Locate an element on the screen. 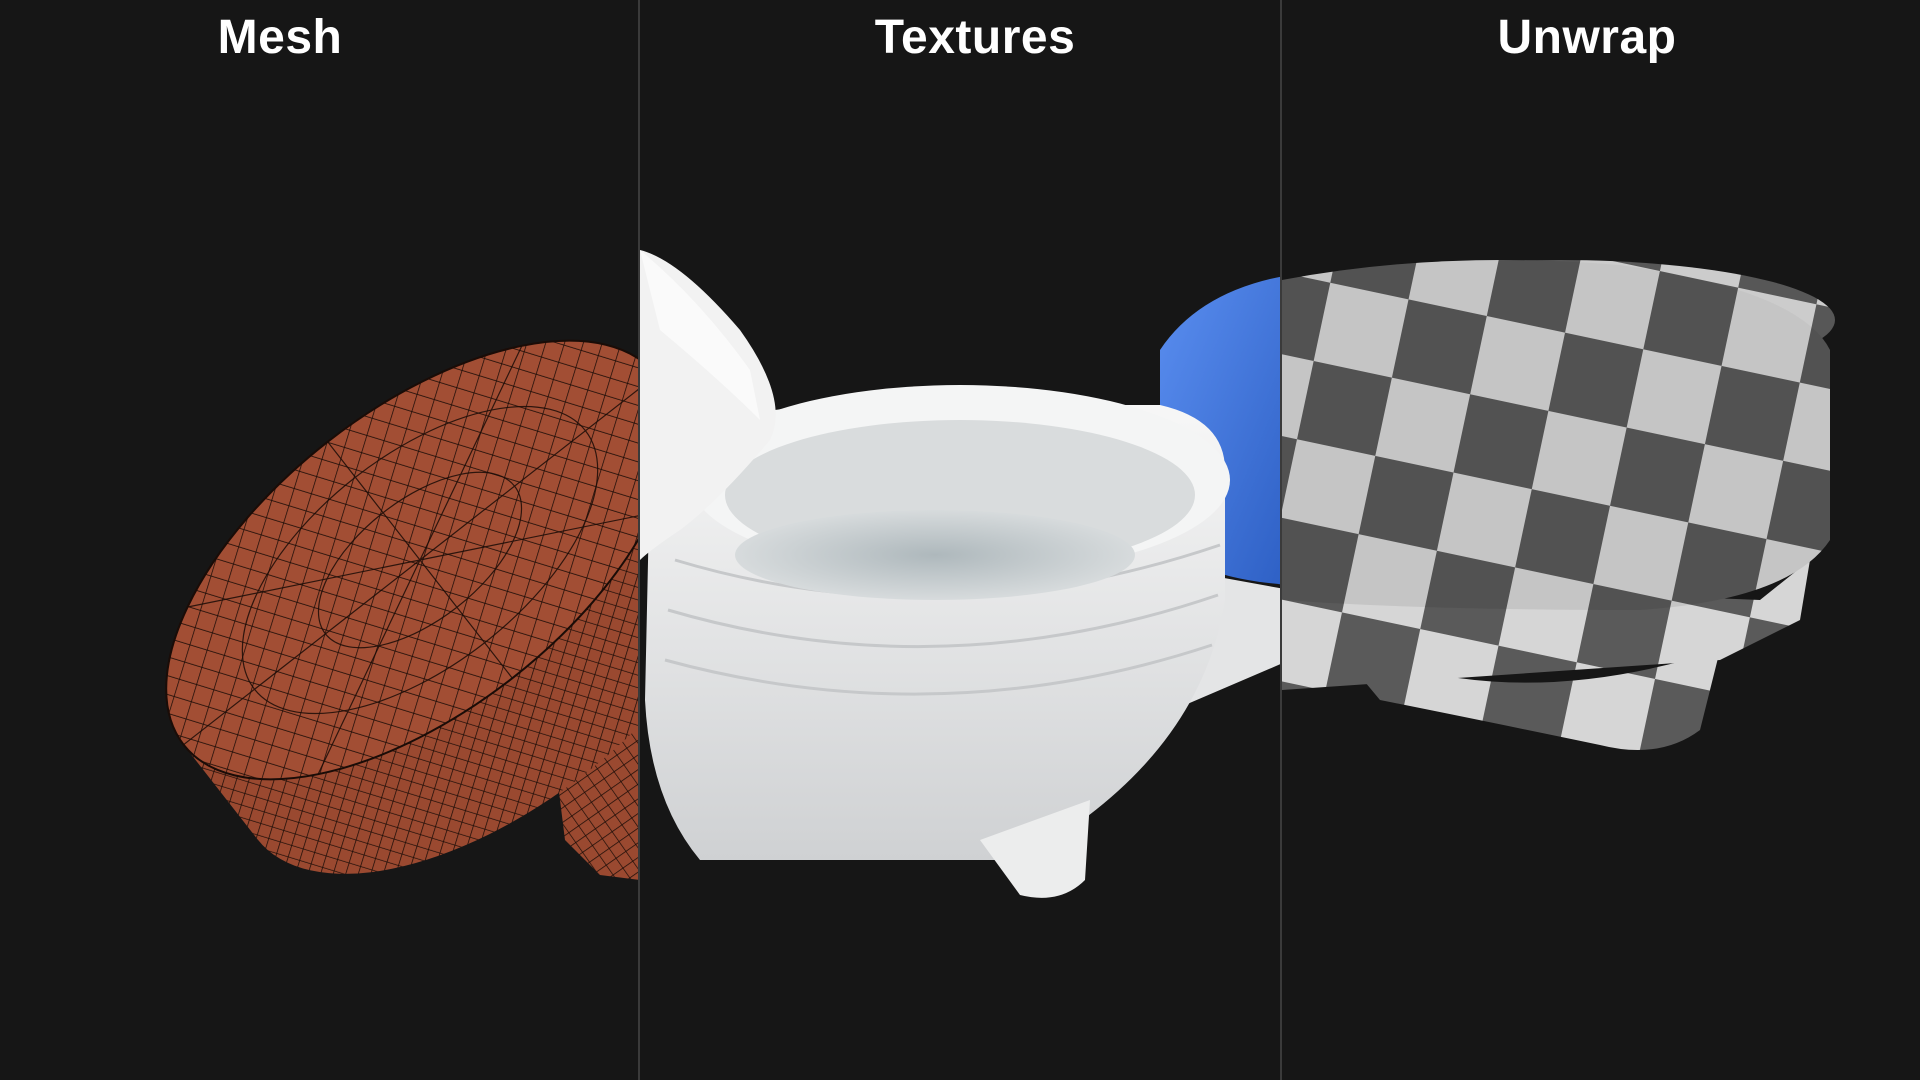  panel-title-unwrap: Unwrap is located at coordinates (1587, 37).